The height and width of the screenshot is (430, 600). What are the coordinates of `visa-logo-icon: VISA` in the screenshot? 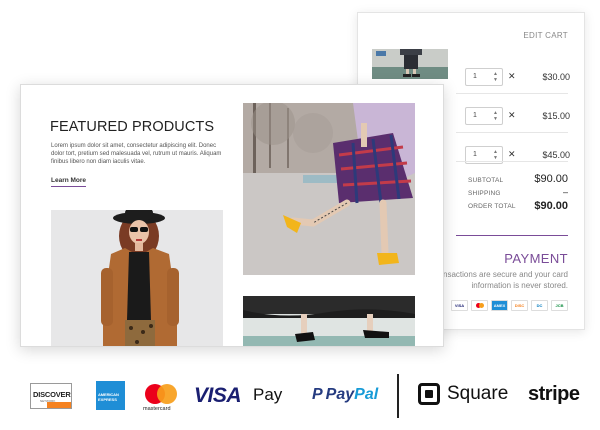 It's located at (218, 395).